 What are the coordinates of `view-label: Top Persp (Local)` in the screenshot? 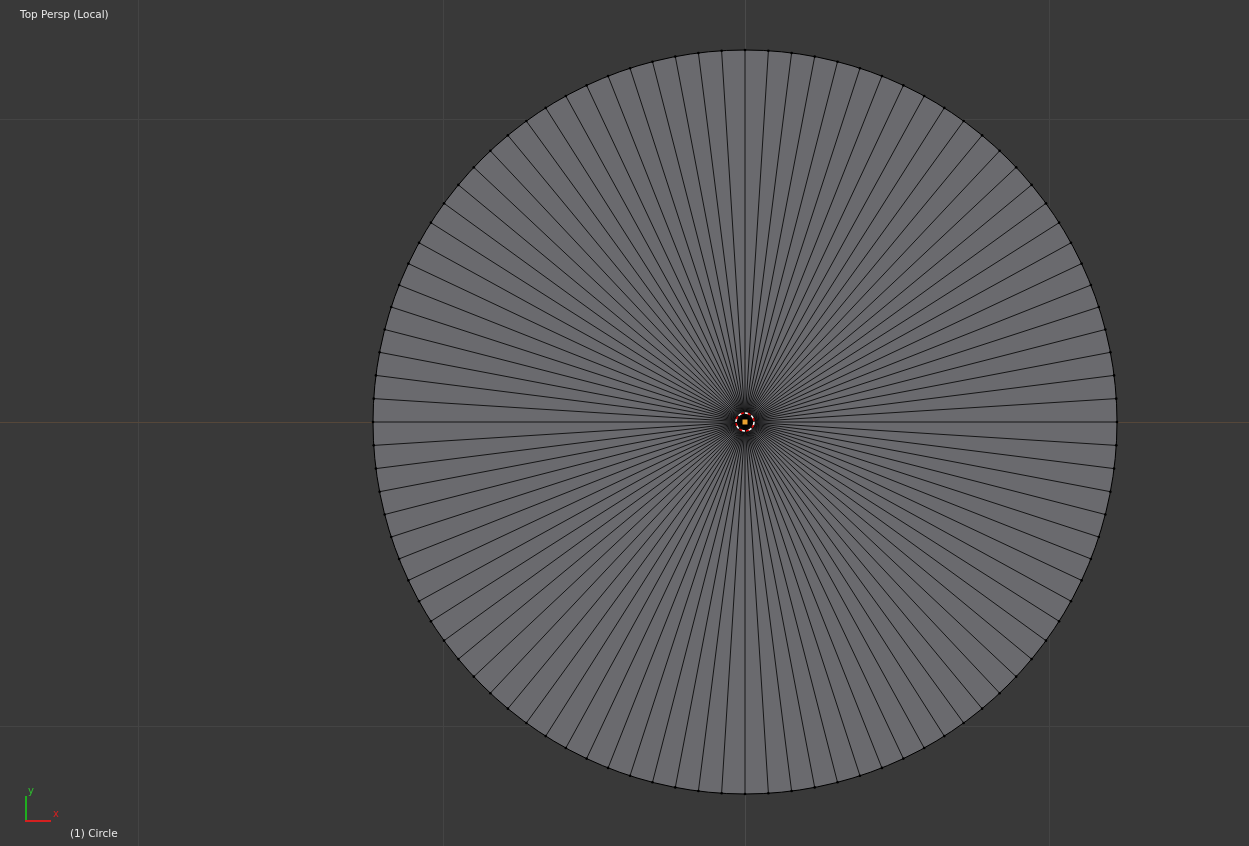 It's located at (64, 14).